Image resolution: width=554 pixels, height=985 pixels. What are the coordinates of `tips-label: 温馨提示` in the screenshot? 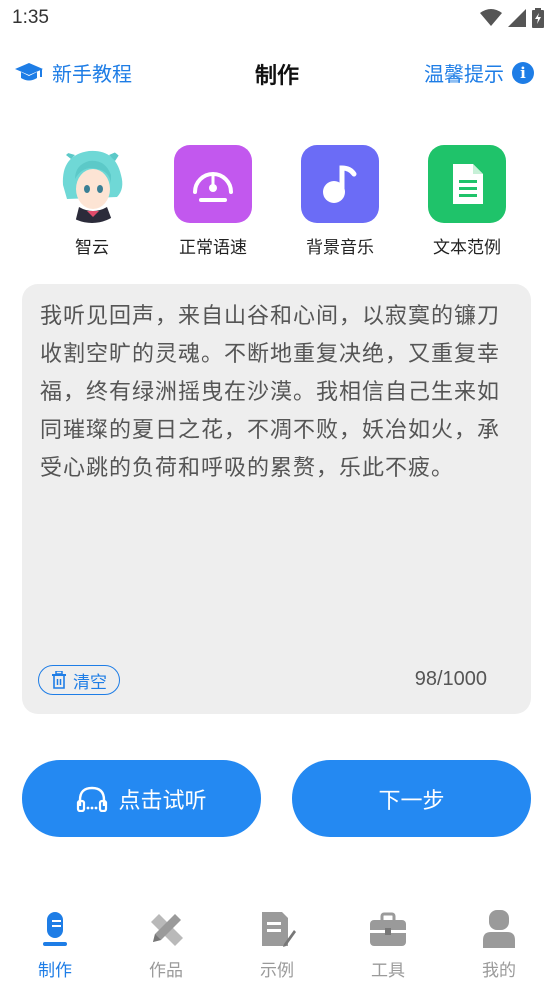 It's located at (464, 74).